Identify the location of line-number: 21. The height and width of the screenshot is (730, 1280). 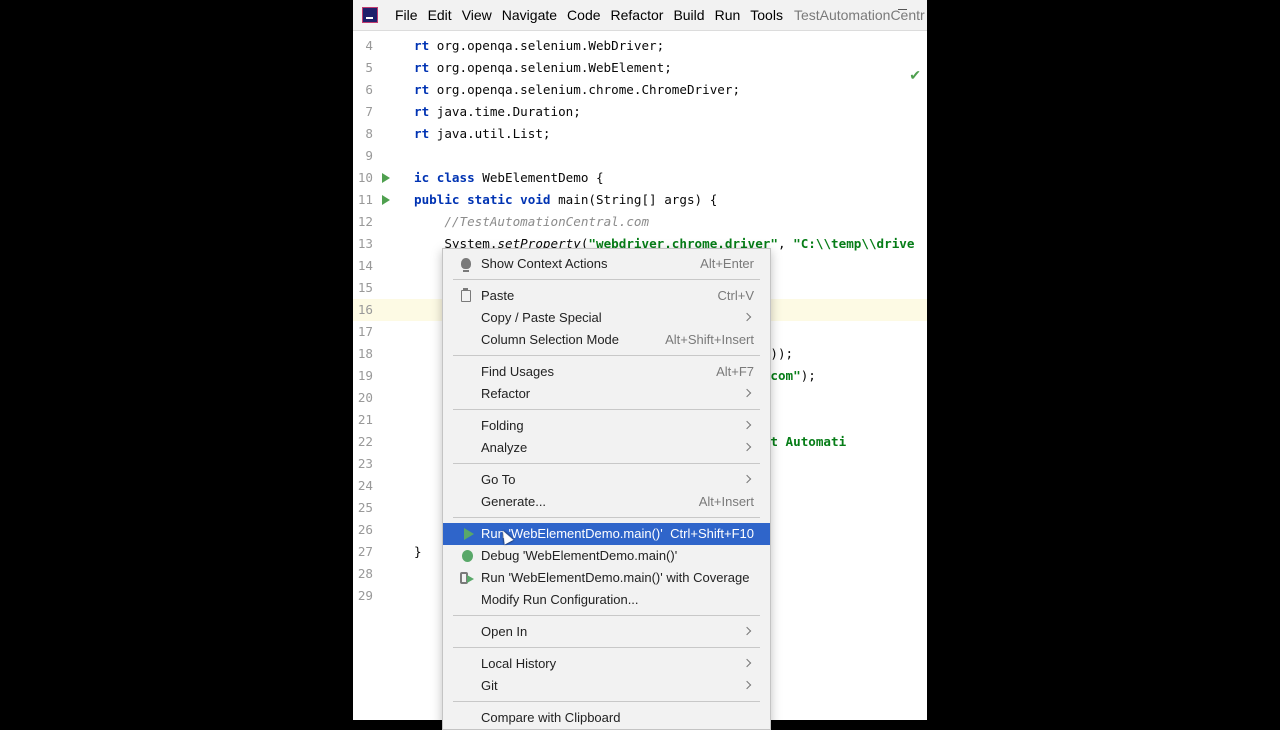
(365, 419).